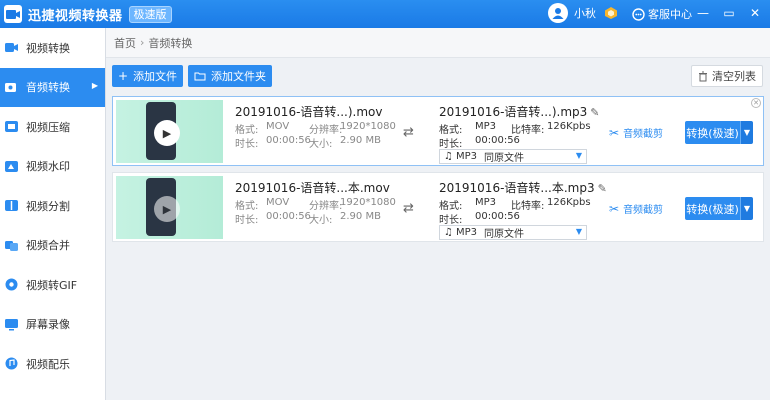 The height and width of the screenshot is (400, 770). What do you see at coordinates (11, 206) in the screenshot?
I see `split-icon` at bounding box center [11, 206].